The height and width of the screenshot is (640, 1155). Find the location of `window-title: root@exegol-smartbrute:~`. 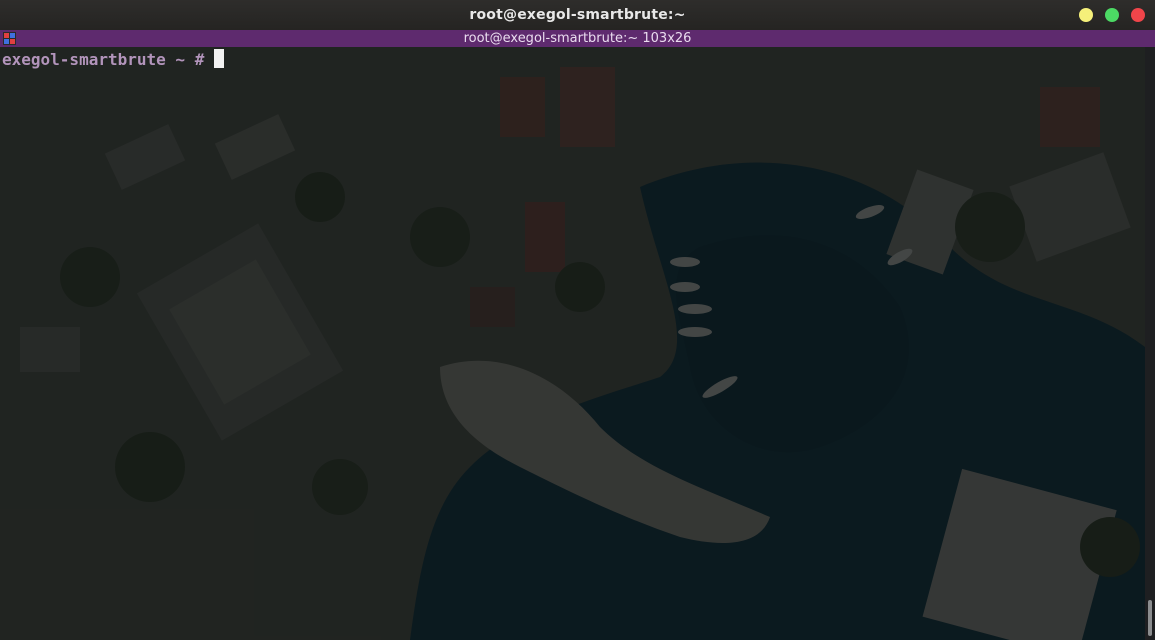

window-title: root@exegol-smartbrute:~ is located at coordinates (577, 15).